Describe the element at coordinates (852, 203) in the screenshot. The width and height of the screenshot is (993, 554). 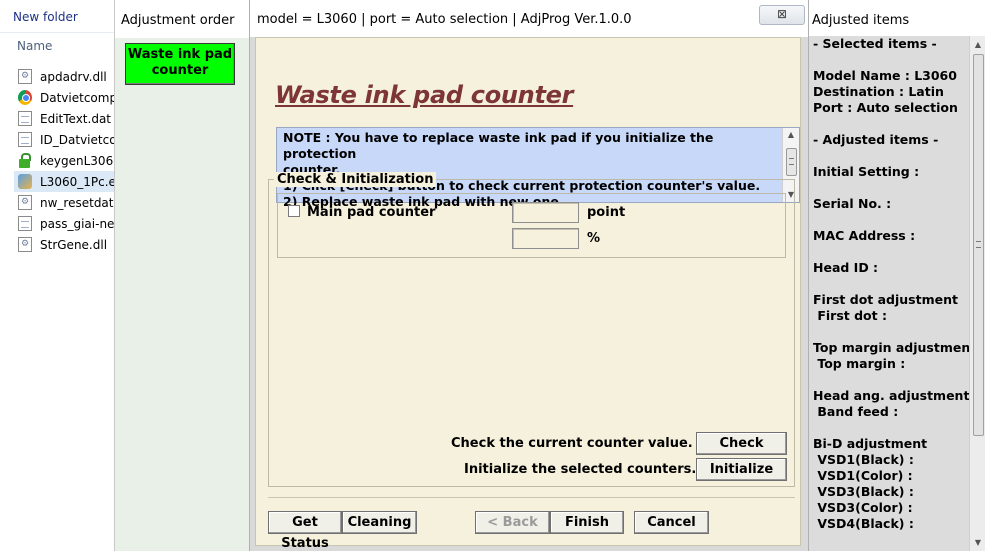
I see `adjusted-item-line: Serial No. :` at that location.